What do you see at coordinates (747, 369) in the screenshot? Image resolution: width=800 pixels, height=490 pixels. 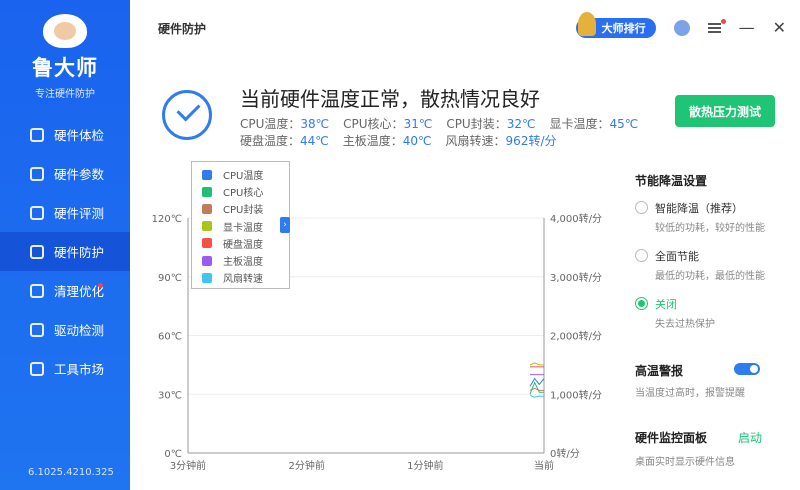 I see `alarm-toggle` at bounding box center [747, 369].